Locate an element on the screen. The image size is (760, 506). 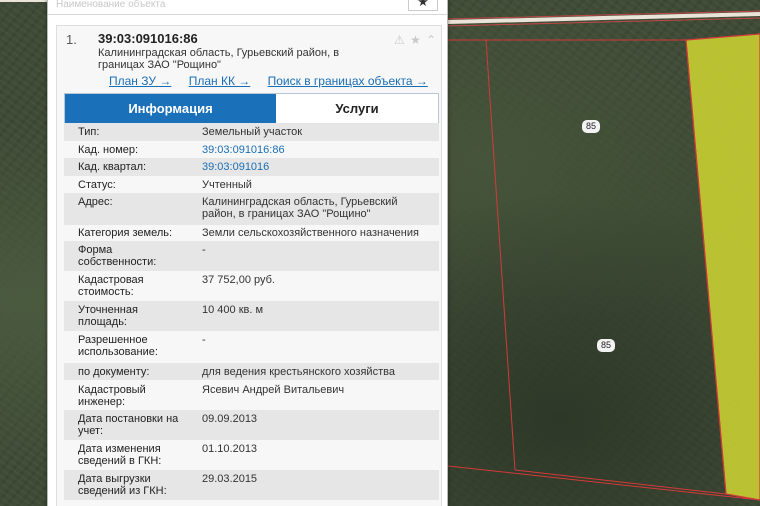
row-label: Кад. квартал: is located at coordinates (112, 167).